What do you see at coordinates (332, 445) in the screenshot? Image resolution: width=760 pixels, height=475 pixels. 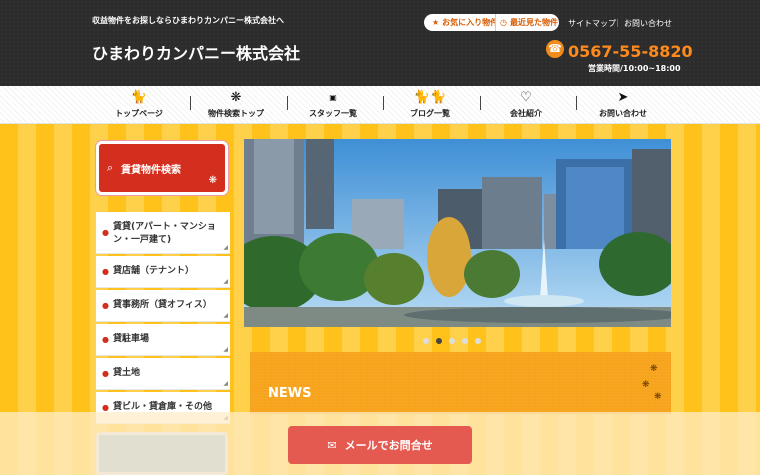 I see `mail-icon: ✉` at bounding box center [332, 445].